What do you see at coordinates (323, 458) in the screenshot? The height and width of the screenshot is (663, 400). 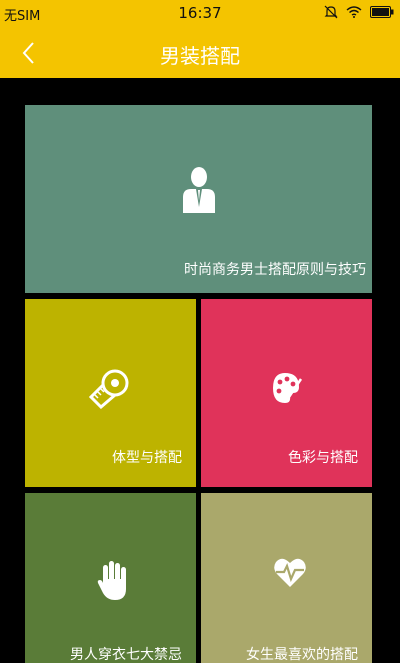 I see `tile-label: 色彩与搭配` at bounding box center [323, 458].